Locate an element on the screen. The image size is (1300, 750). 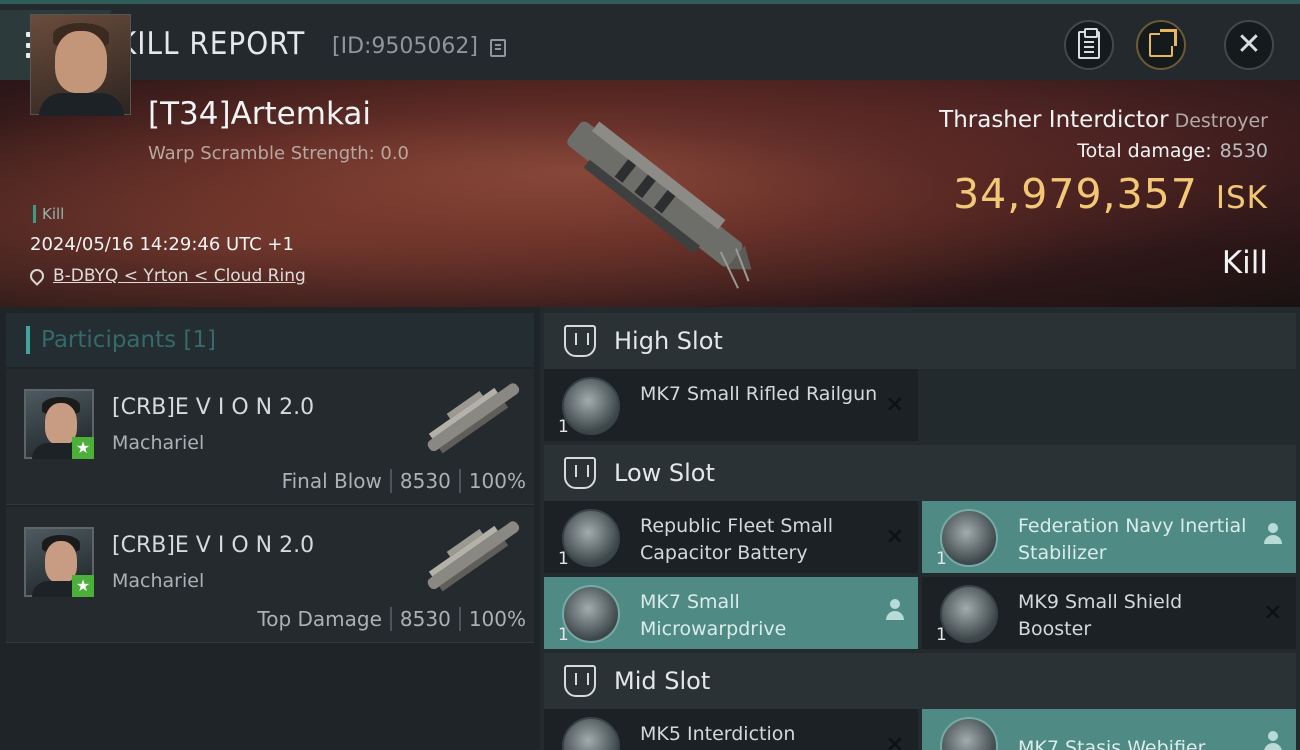
high-slot-icon is located at coordinates (580, 341).